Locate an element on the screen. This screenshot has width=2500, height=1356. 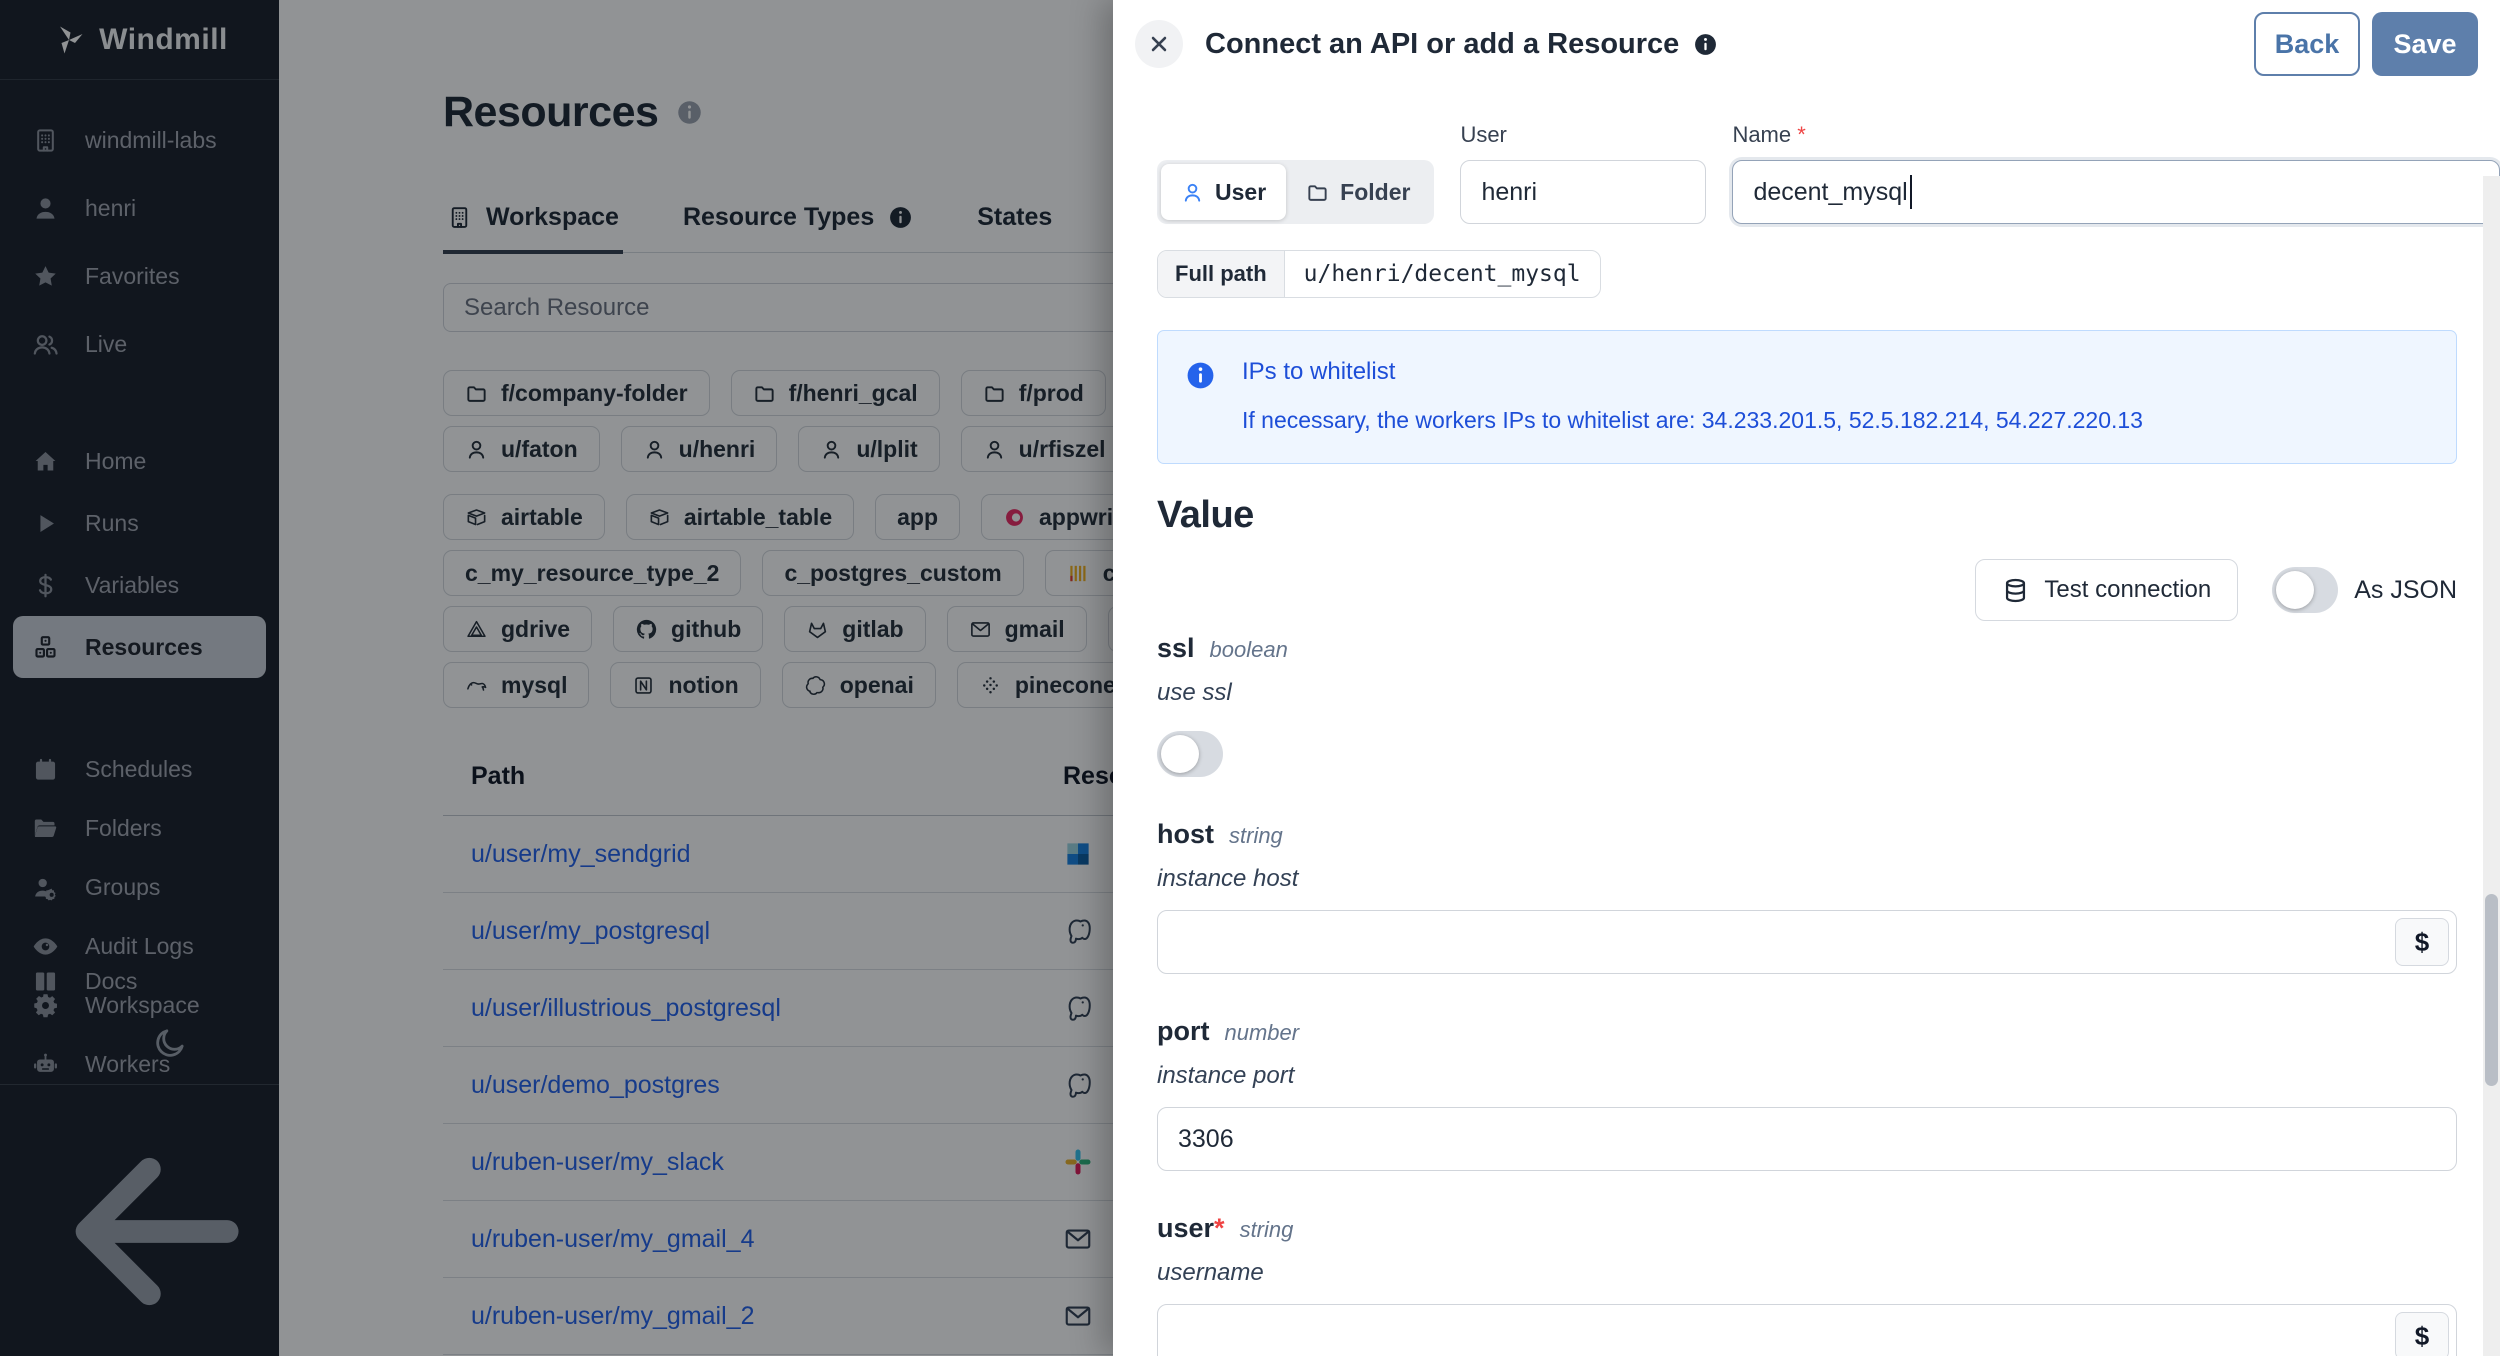
field-name: host is located at coordinates (1185, 834).